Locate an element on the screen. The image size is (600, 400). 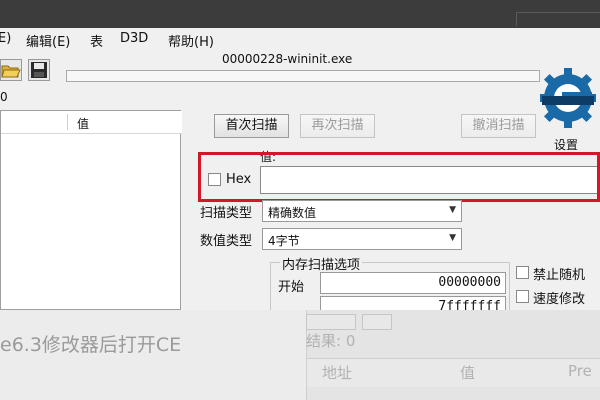
menu-d3d: D3D is located at coordinates (134, 38).